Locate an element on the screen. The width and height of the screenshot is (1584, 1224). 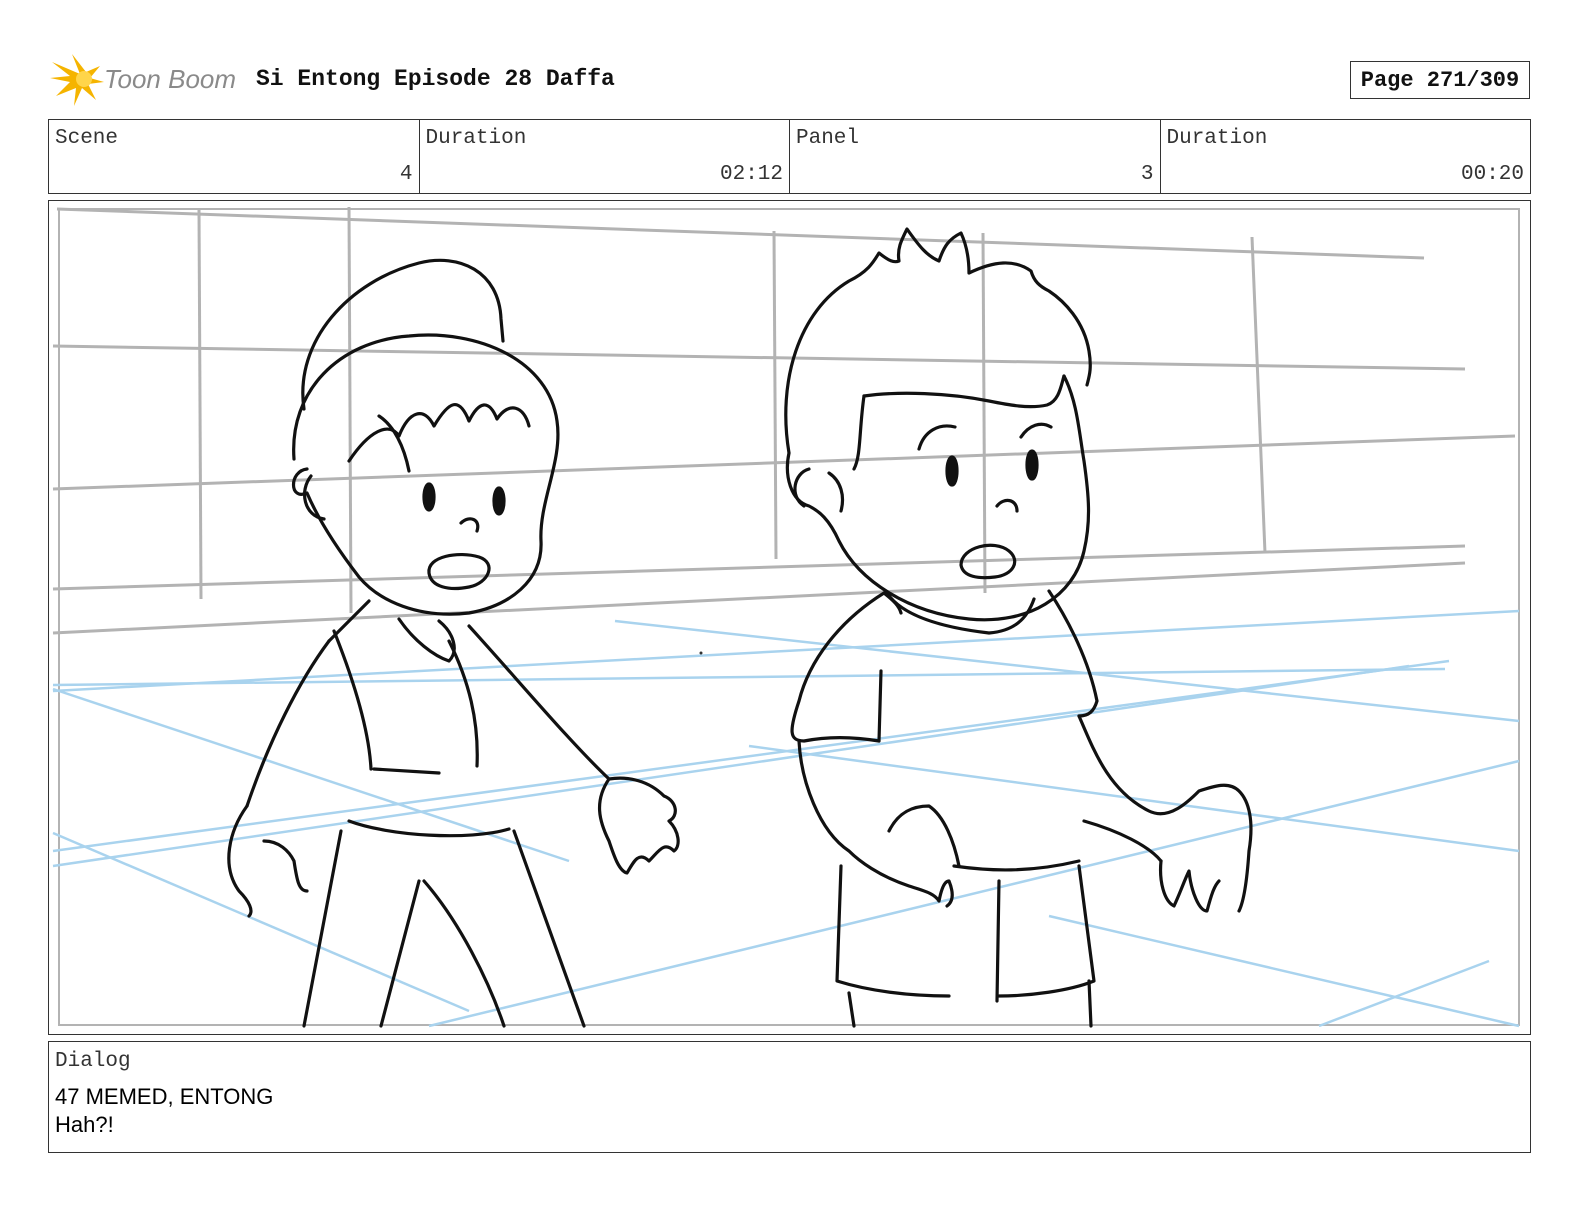
scene-duration-value: 02:12 is located at coordinates (751, 174).